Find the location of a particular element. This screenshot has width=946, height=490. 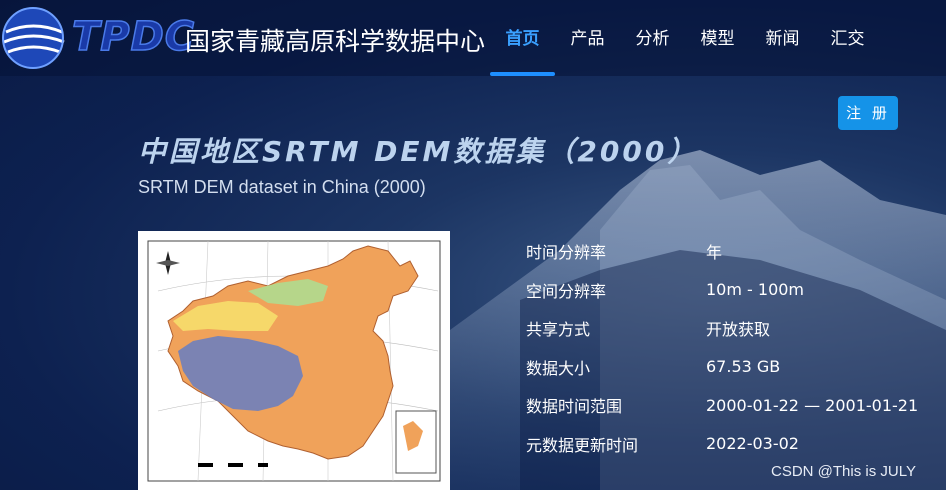

nav-item-models: 模型 is located at coordinates (717, 38).